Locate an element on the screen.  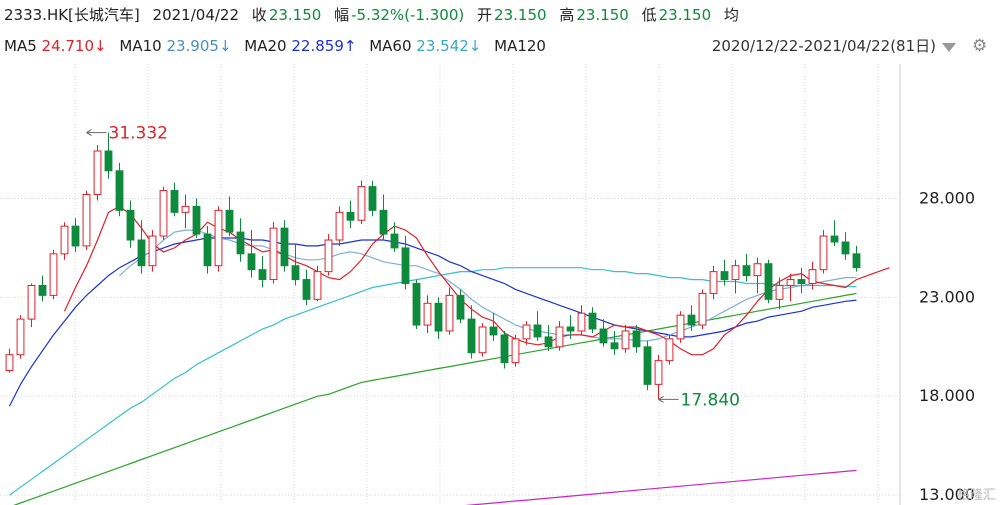
ma10-legend: MA10 23.905↓ is located at coordinates (175, 46).